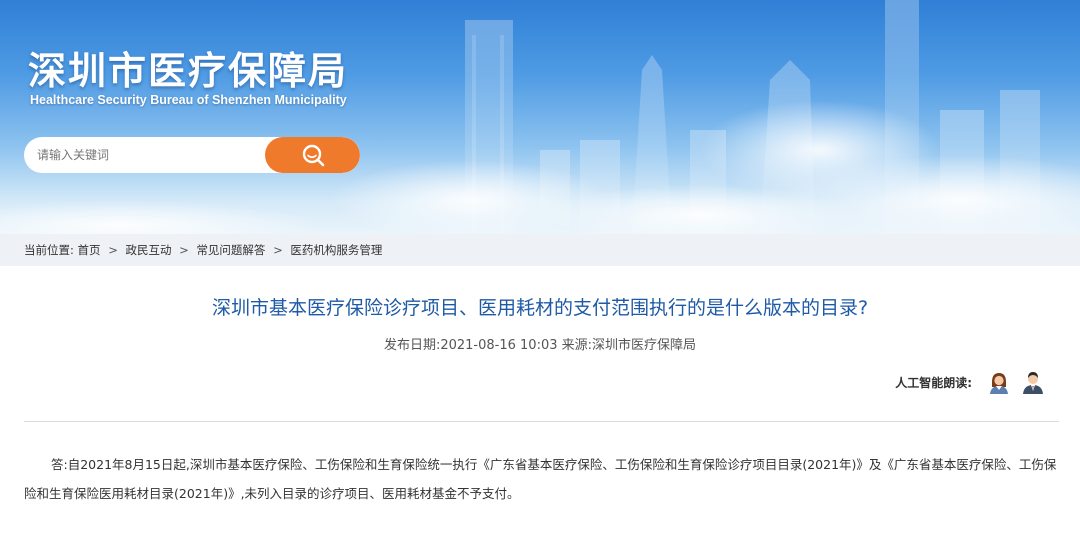 The height and width of the screenshot is (533, 1080). I want to click on search-input, so click(146, 155).